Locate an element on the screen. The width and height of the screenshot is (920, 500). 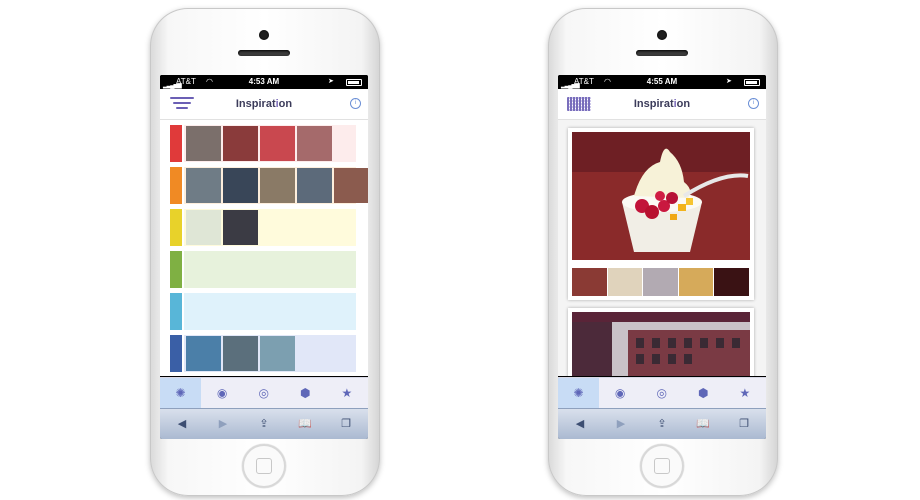
frozen-yogurt-photo is located at coordinates (661, 196).